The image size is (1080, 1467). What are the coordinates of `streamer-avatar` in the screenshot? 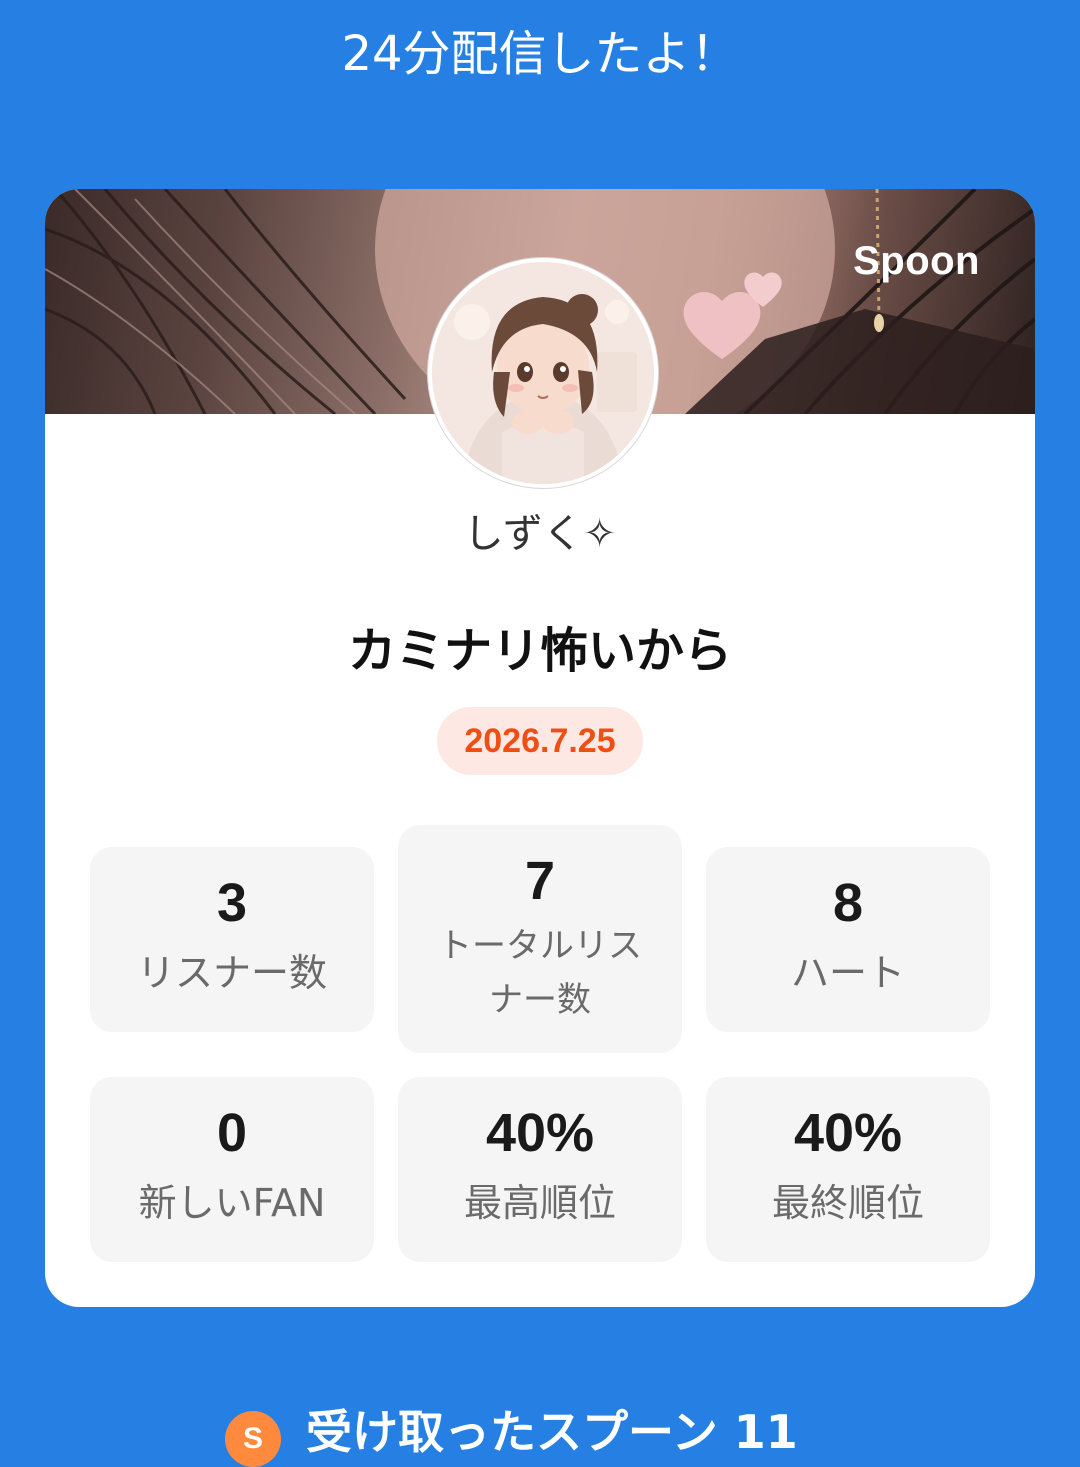 It's located at (543, 373).